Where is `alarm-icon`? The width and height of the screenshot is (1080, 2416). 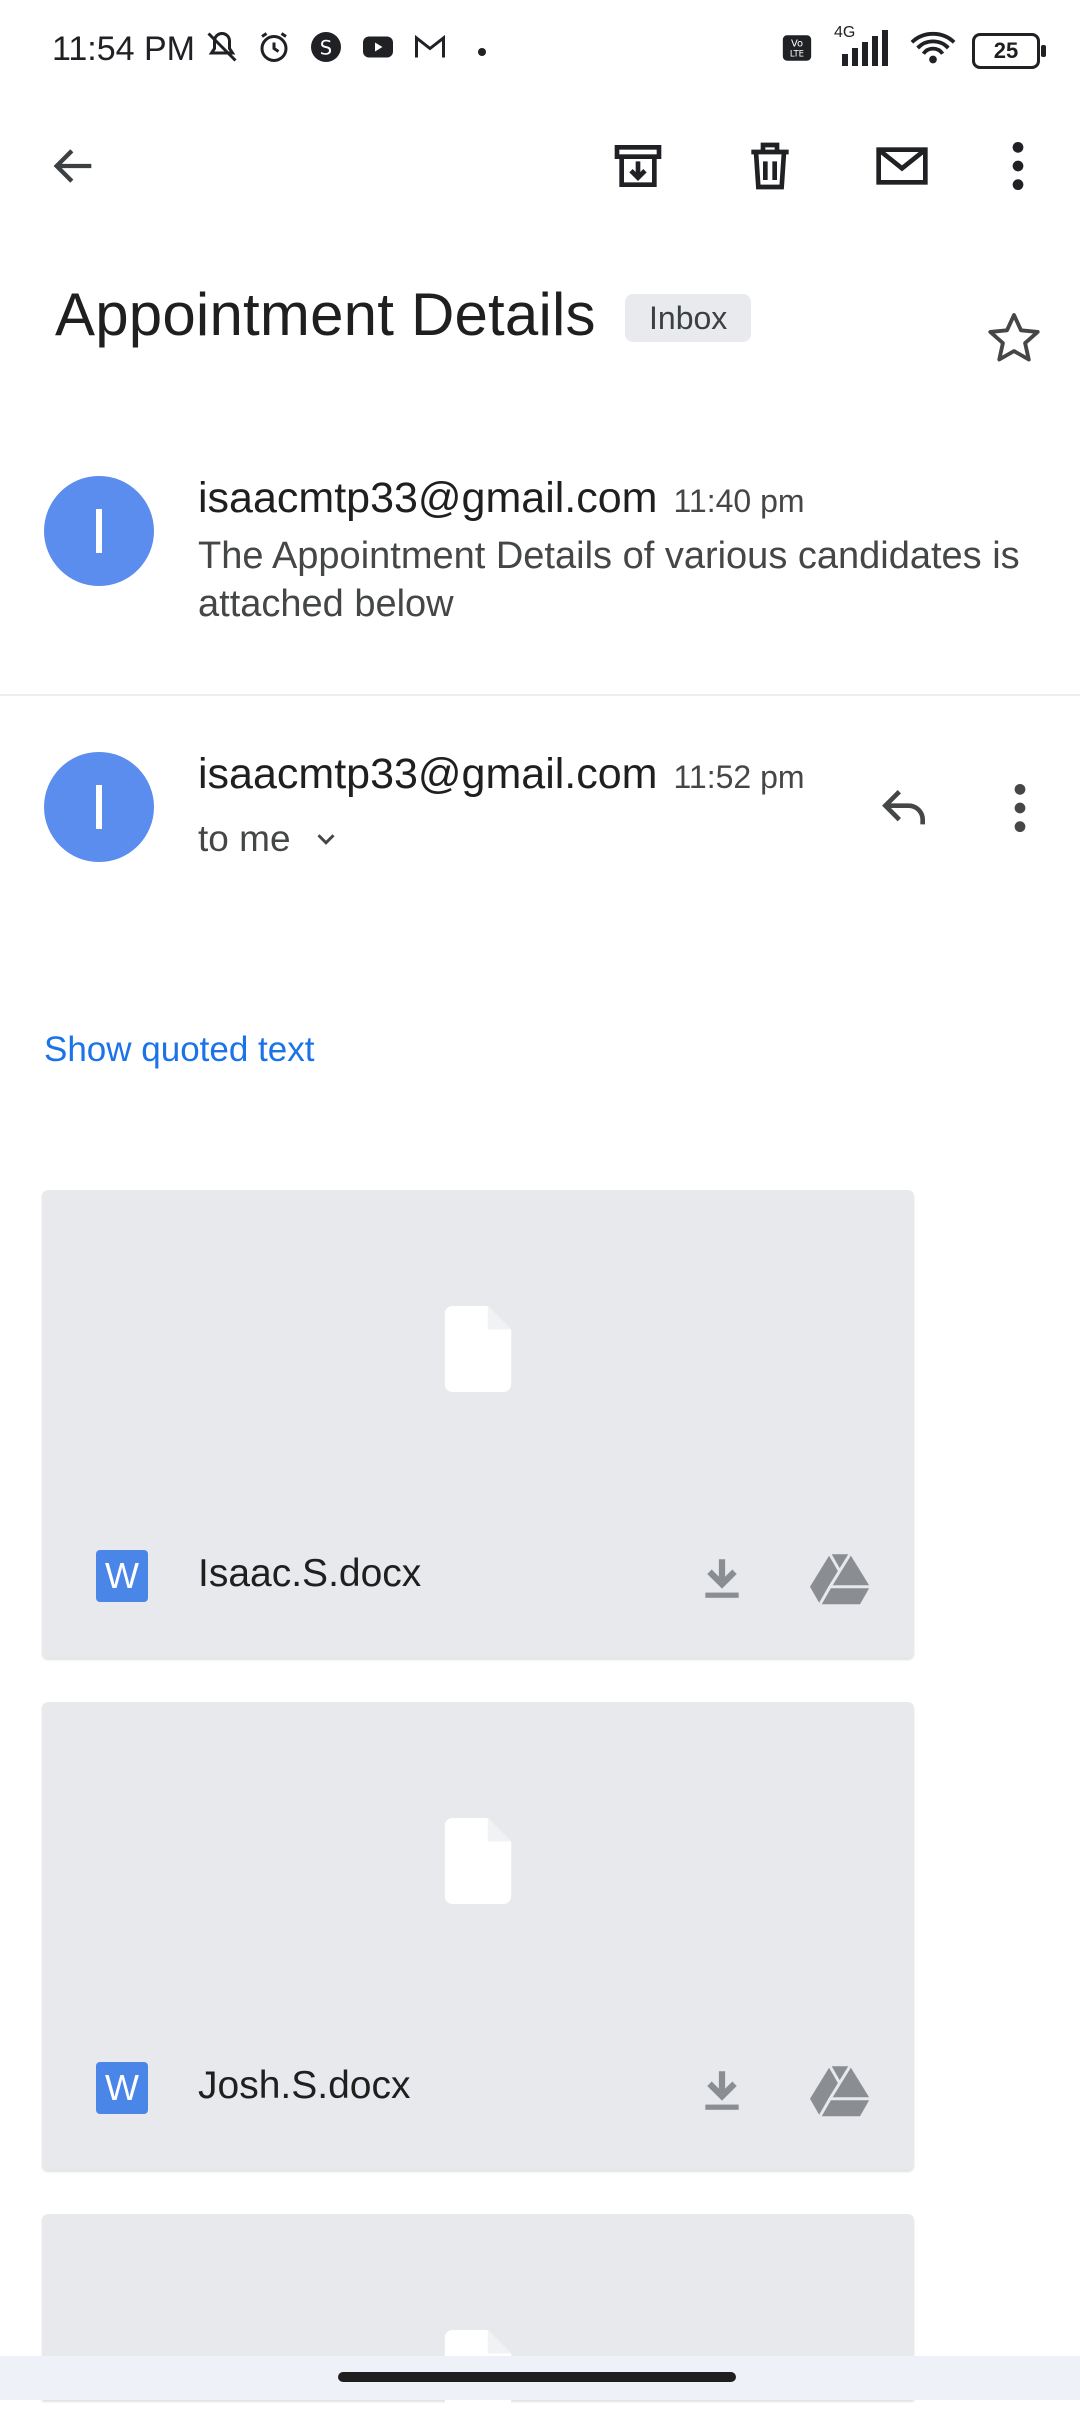
alarm-icon is located at coordinates (274, 47).